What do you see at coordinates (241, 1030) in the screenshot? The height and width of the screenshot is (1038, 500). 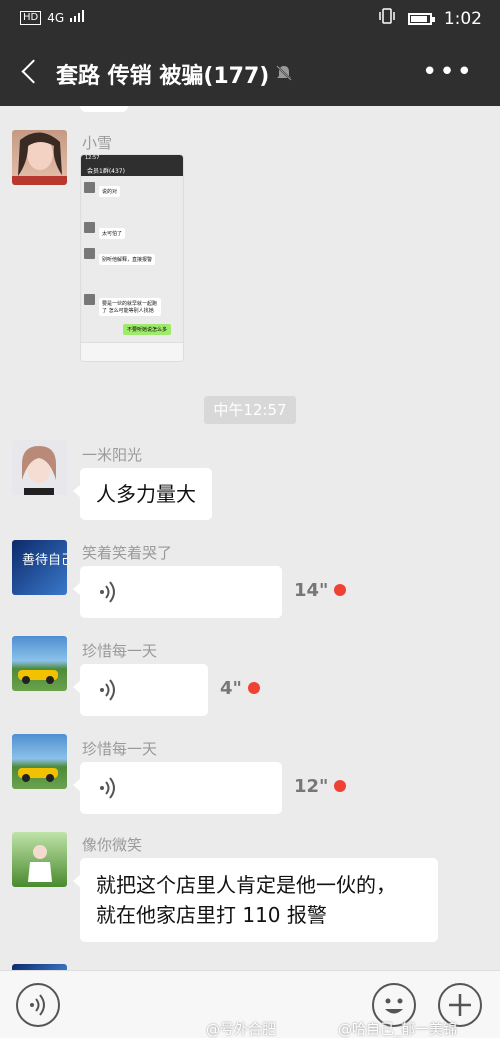 I see `watermark: @号外合肥` at bounding box center [241, 1030].